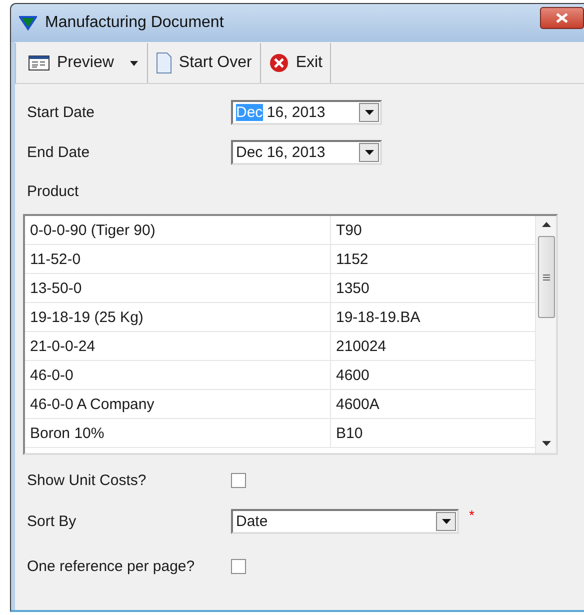 This screenshot has width=584, height=615. I want to click on toolbar-button: Start Over, so click(204, 63).